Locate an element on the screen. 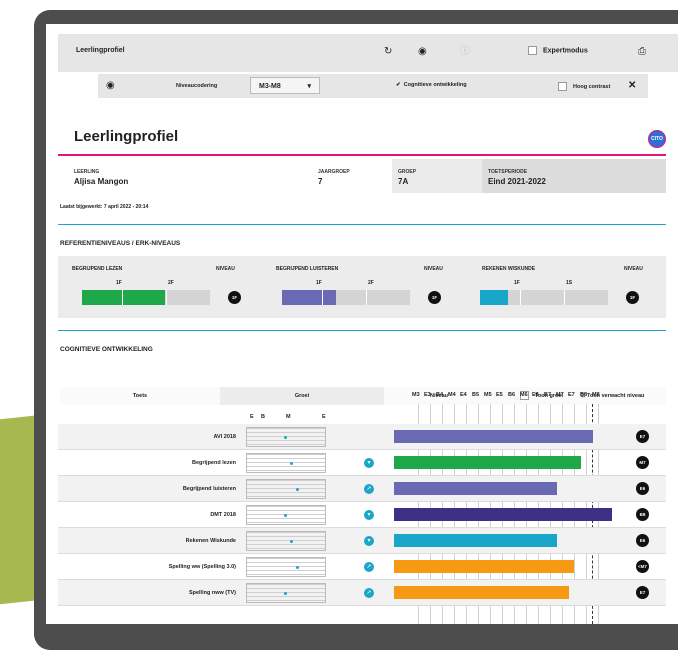  niveaucodering-select: M3-M8 ▾ is located at coordinates (285, 85).